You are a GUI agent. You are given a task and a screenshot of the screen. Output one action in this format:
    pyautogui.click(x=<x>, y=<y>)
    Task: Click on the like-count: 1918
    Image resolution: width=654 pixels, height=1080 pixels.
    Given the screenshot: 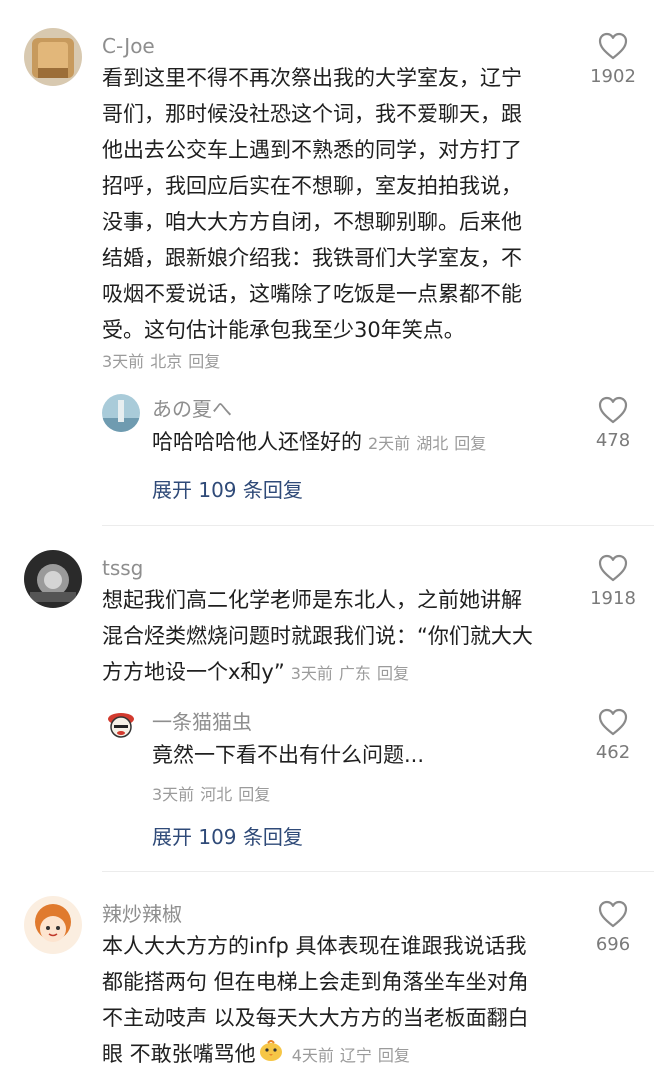 What is the action you would take?
    pyautogui.click(x=613, y=598)
    